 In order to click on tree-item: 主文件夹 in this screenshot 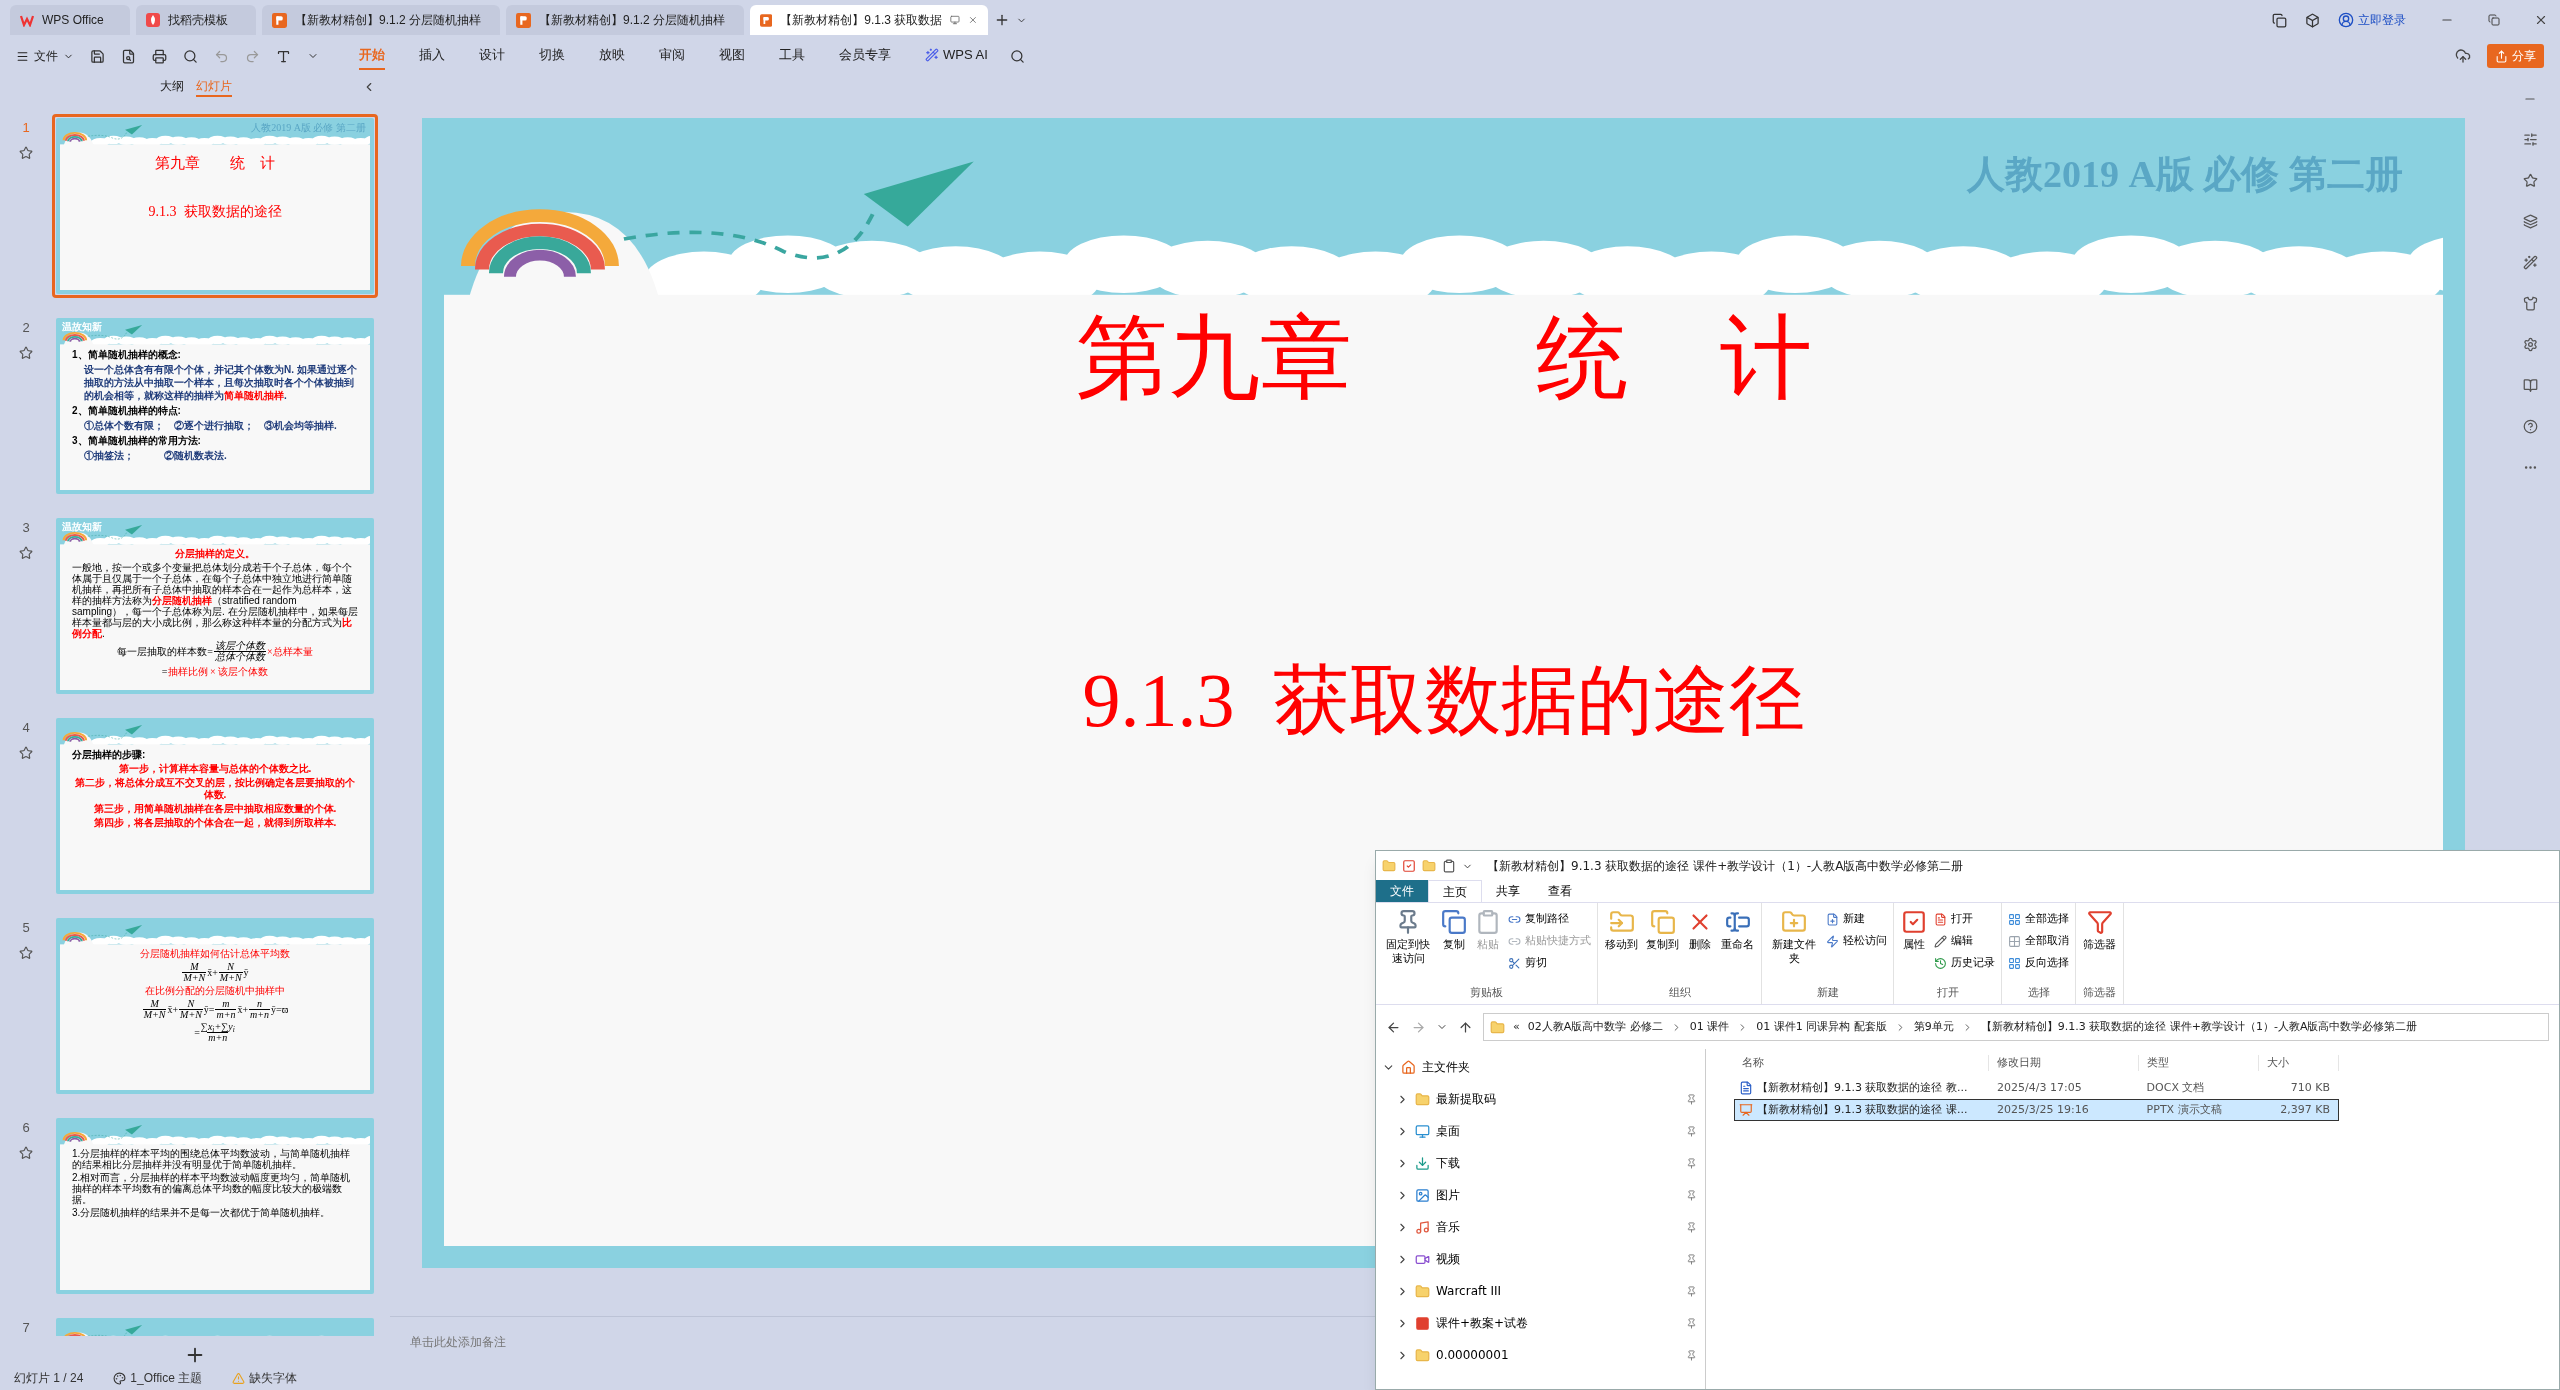, I will do `click(1540, 1067)`.